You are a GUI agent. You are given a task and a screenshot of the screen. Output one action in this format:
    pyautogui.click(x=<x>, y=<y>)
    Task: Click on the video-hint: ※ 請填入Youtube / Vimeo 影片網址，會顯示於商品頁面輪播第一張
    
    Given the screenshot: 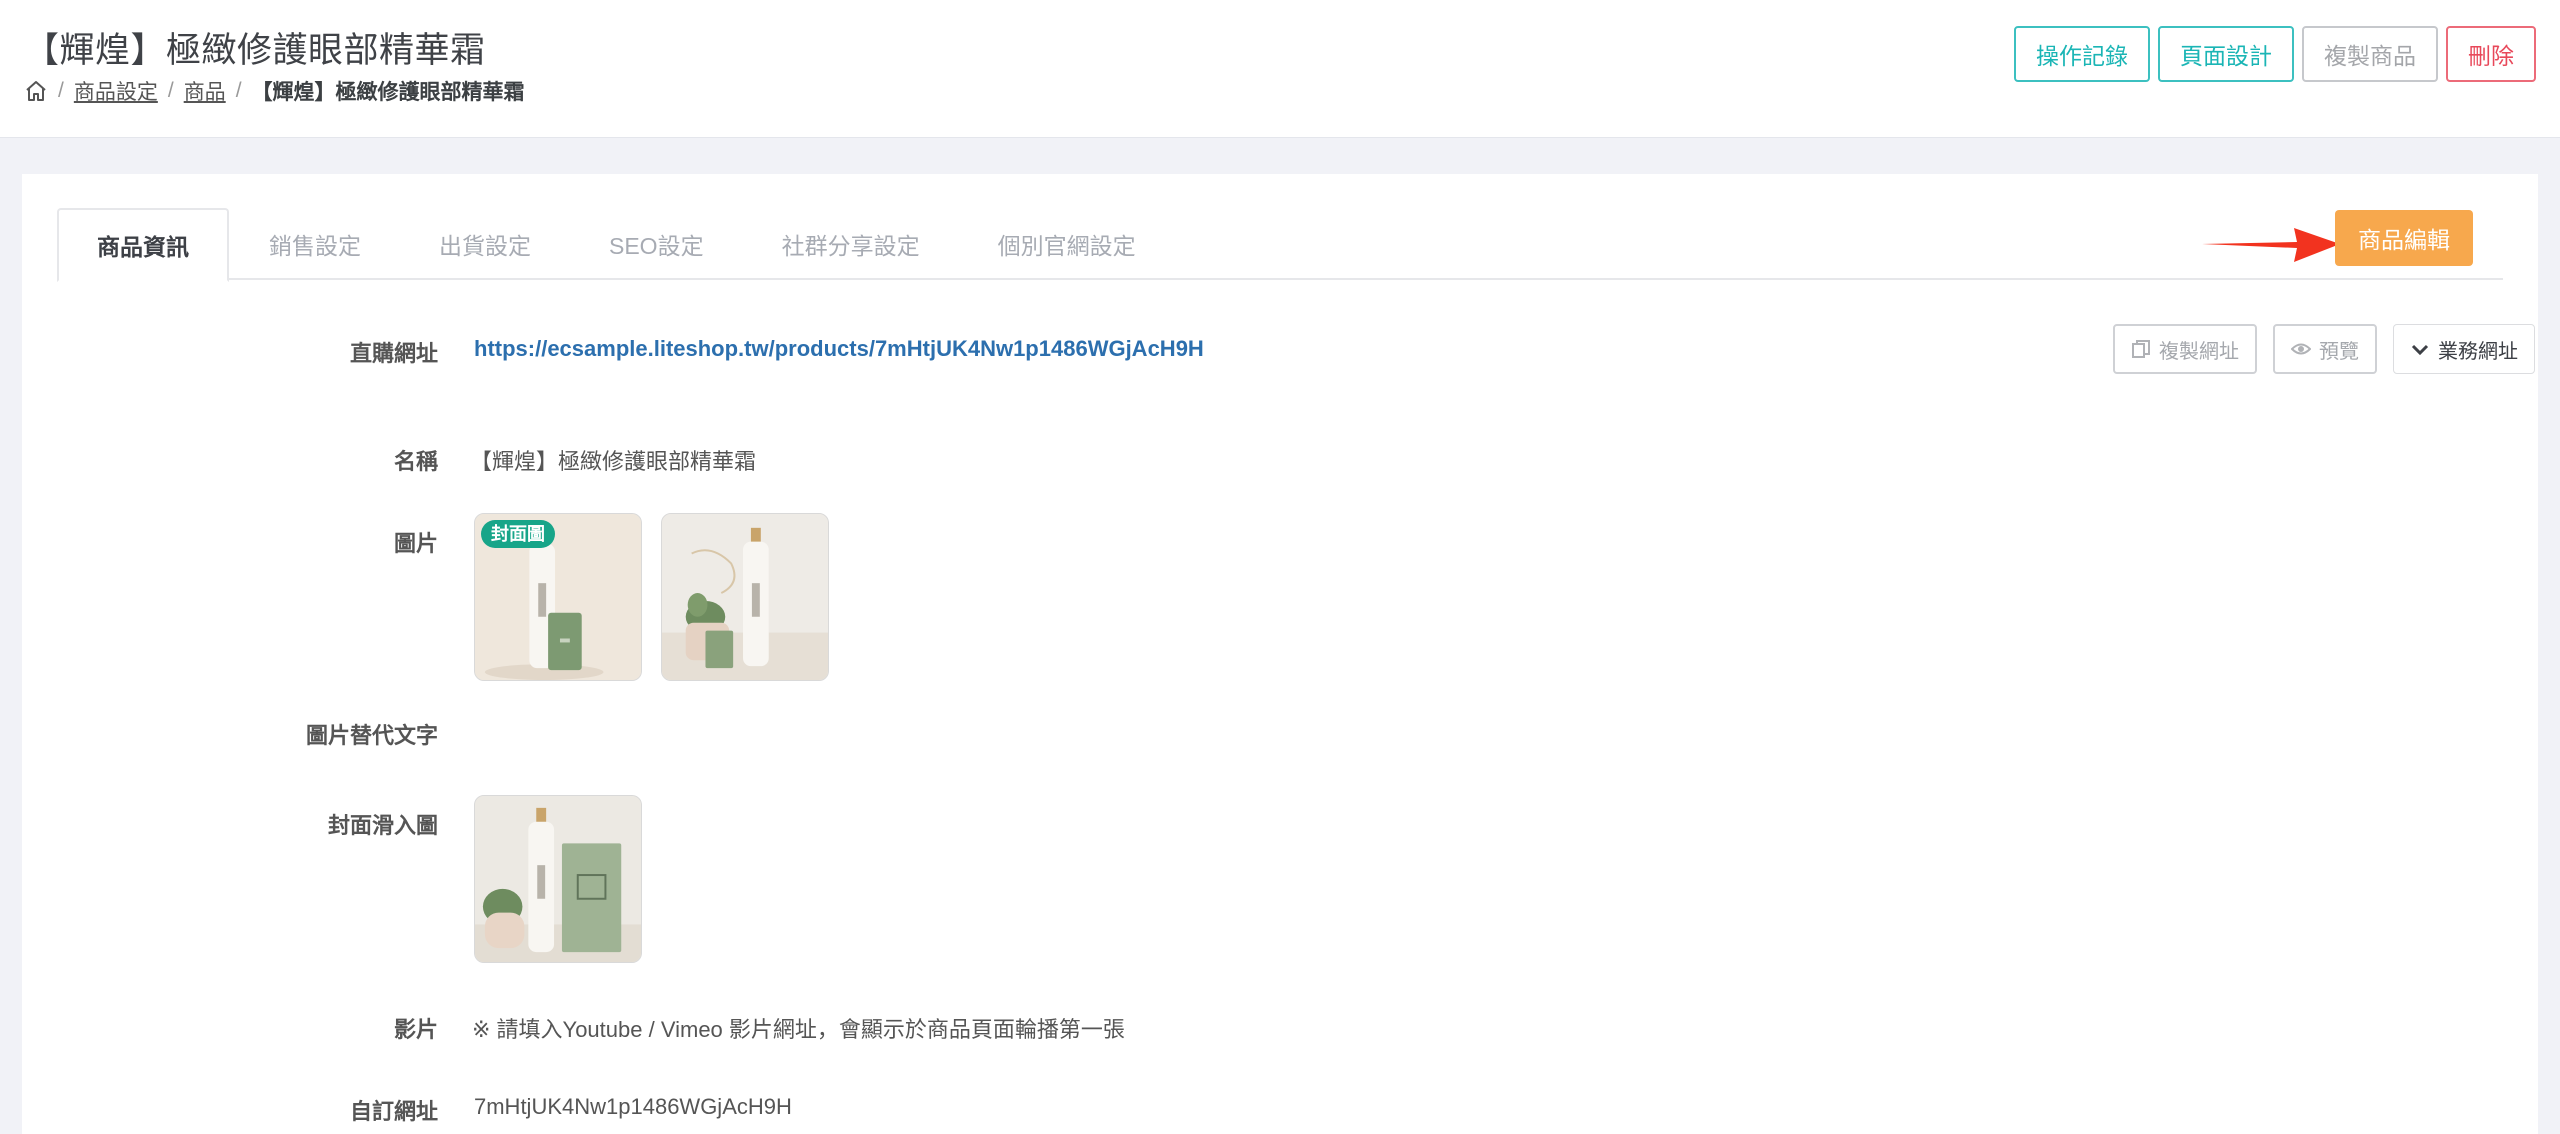 What is the action you would take?
    pyautogui.click(x=798, y=1029)
    